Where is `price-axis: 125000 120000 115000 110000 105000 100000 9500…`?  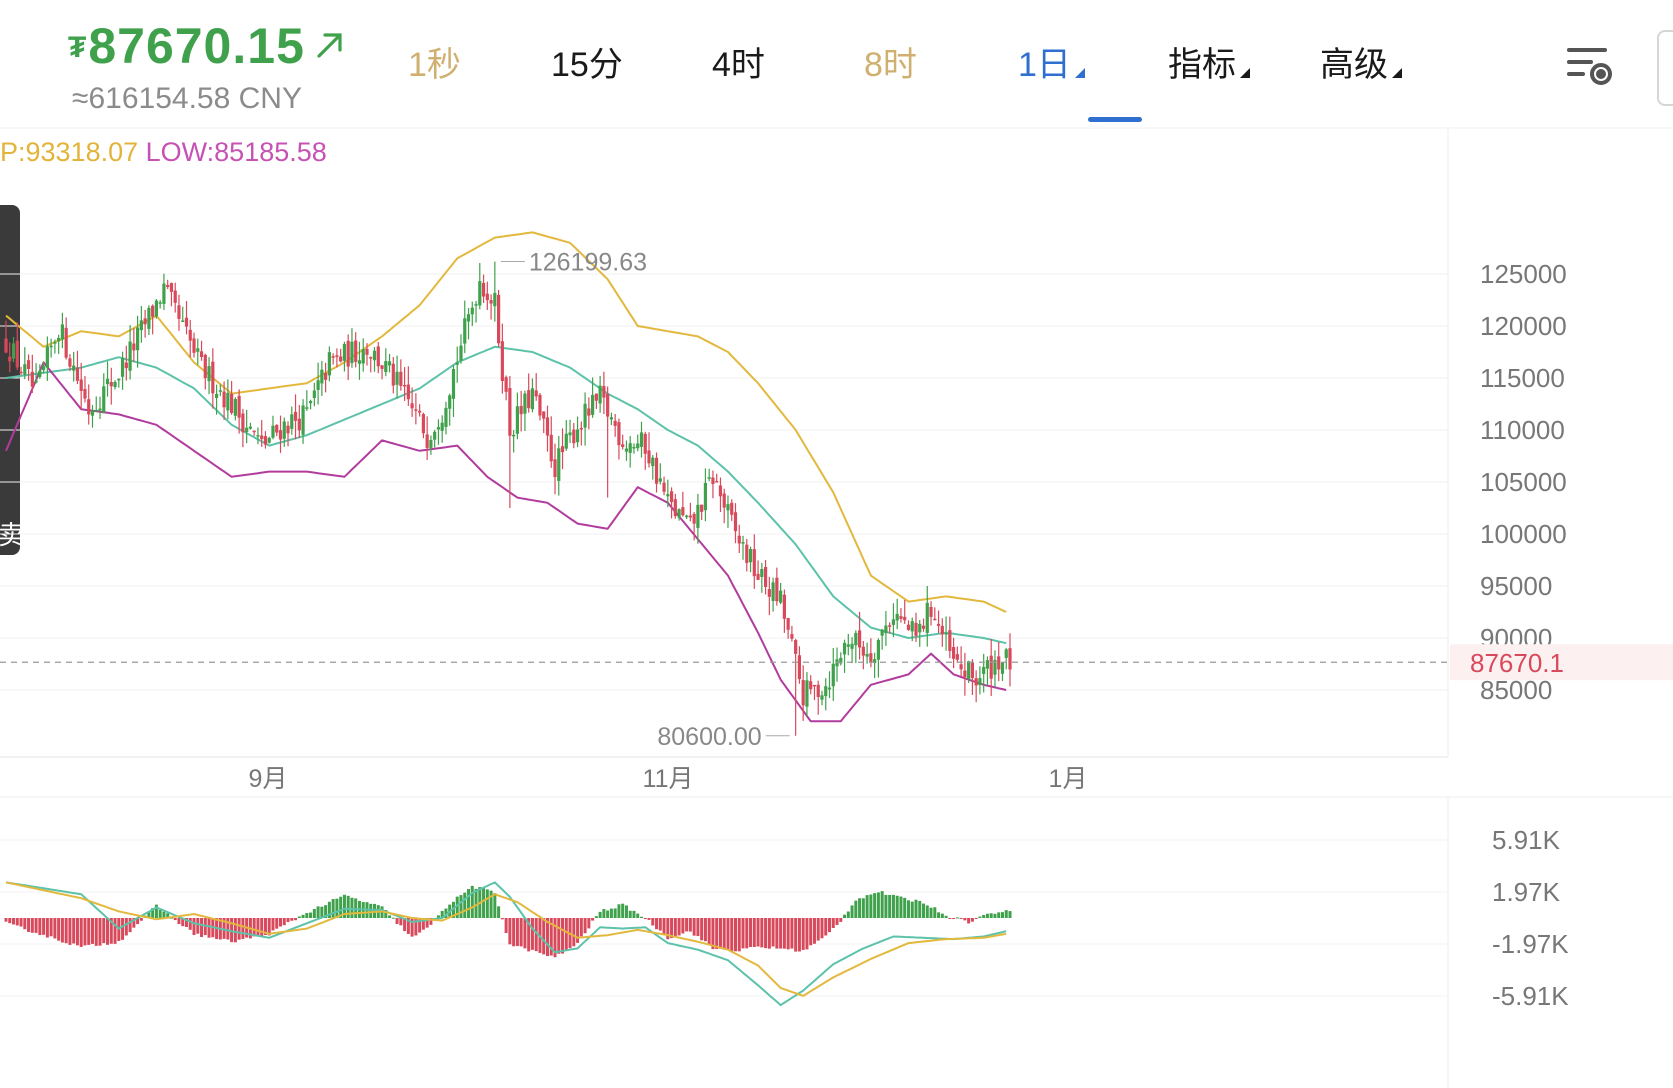
price-axis: 125000 120000 115000 110000 105000 100000 9500… is located at coordinates (1561, 482).